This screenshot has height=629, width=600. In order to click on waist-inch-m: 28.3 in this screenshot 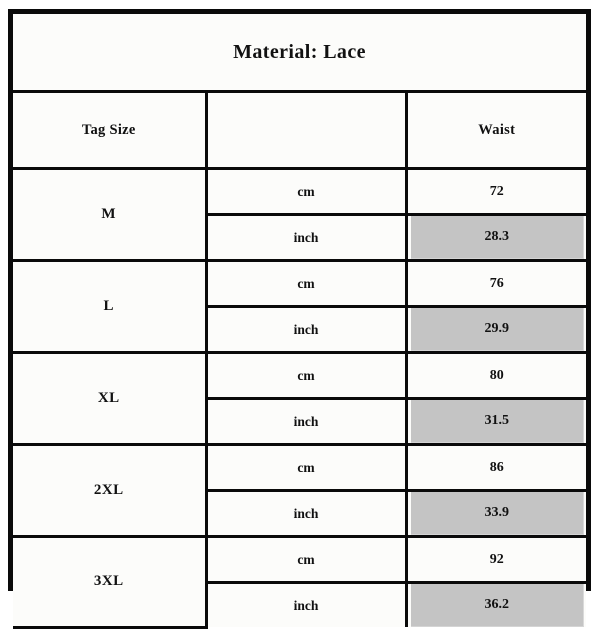, I will do `click(495, 237)`.